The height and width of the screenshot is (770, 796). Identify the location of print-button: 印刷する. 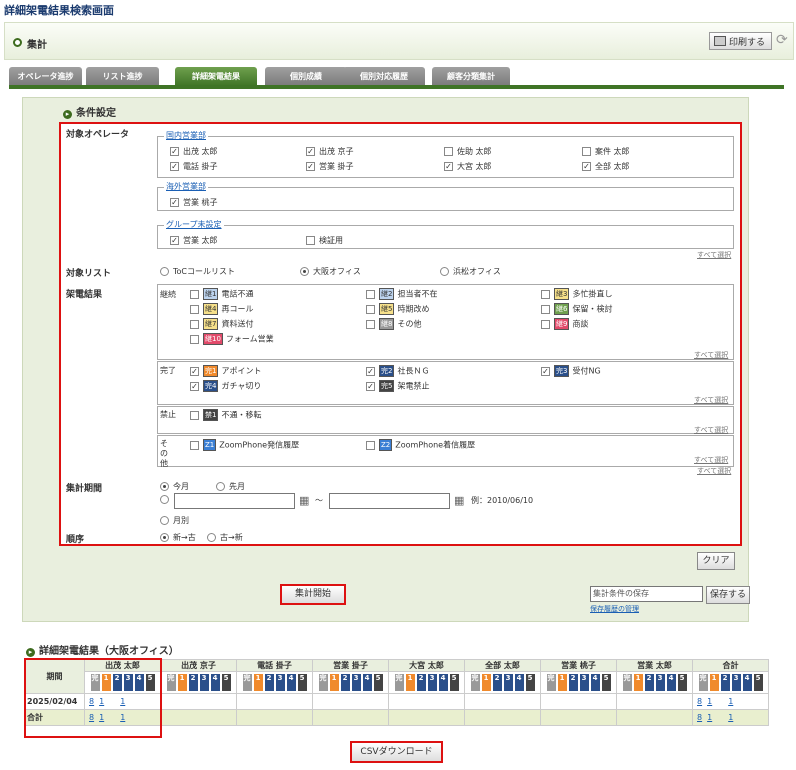
(740, 41).